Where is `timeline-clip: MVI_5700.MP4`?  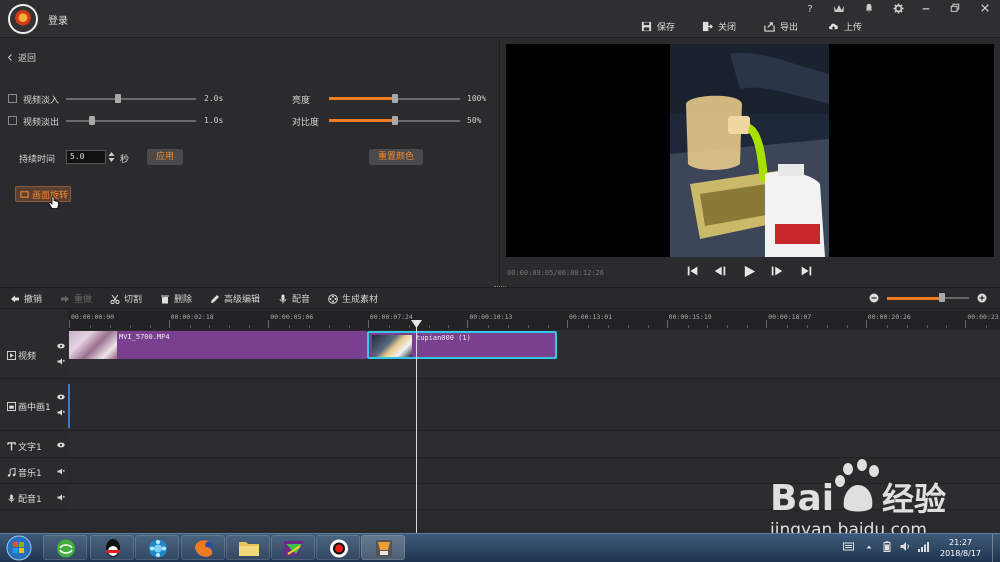 timeline-clip: MVI_5700.MP4 is located at coordinates (218, 345).